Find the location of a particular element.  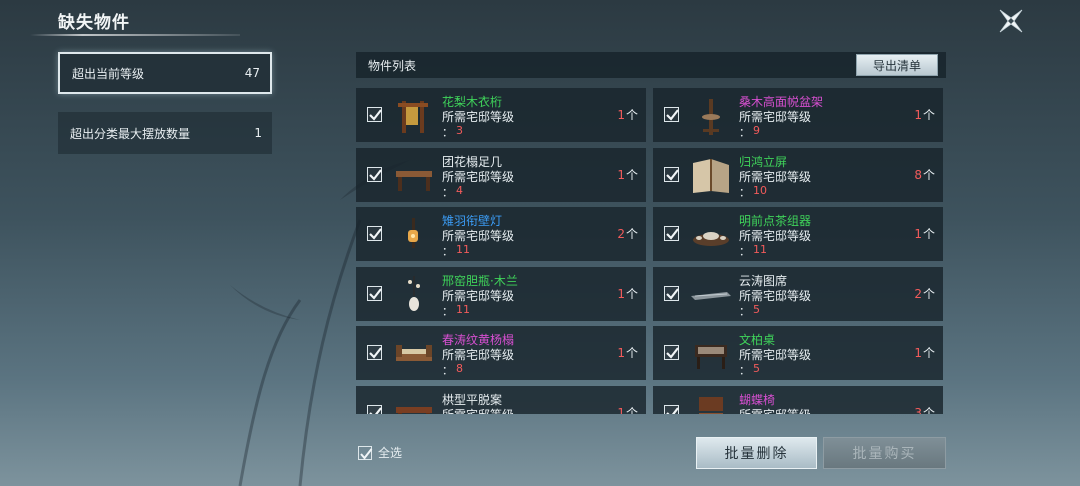

list-item: 栱型平脱案所需宅邸等级：1个 is located at coordinates (501, 400).